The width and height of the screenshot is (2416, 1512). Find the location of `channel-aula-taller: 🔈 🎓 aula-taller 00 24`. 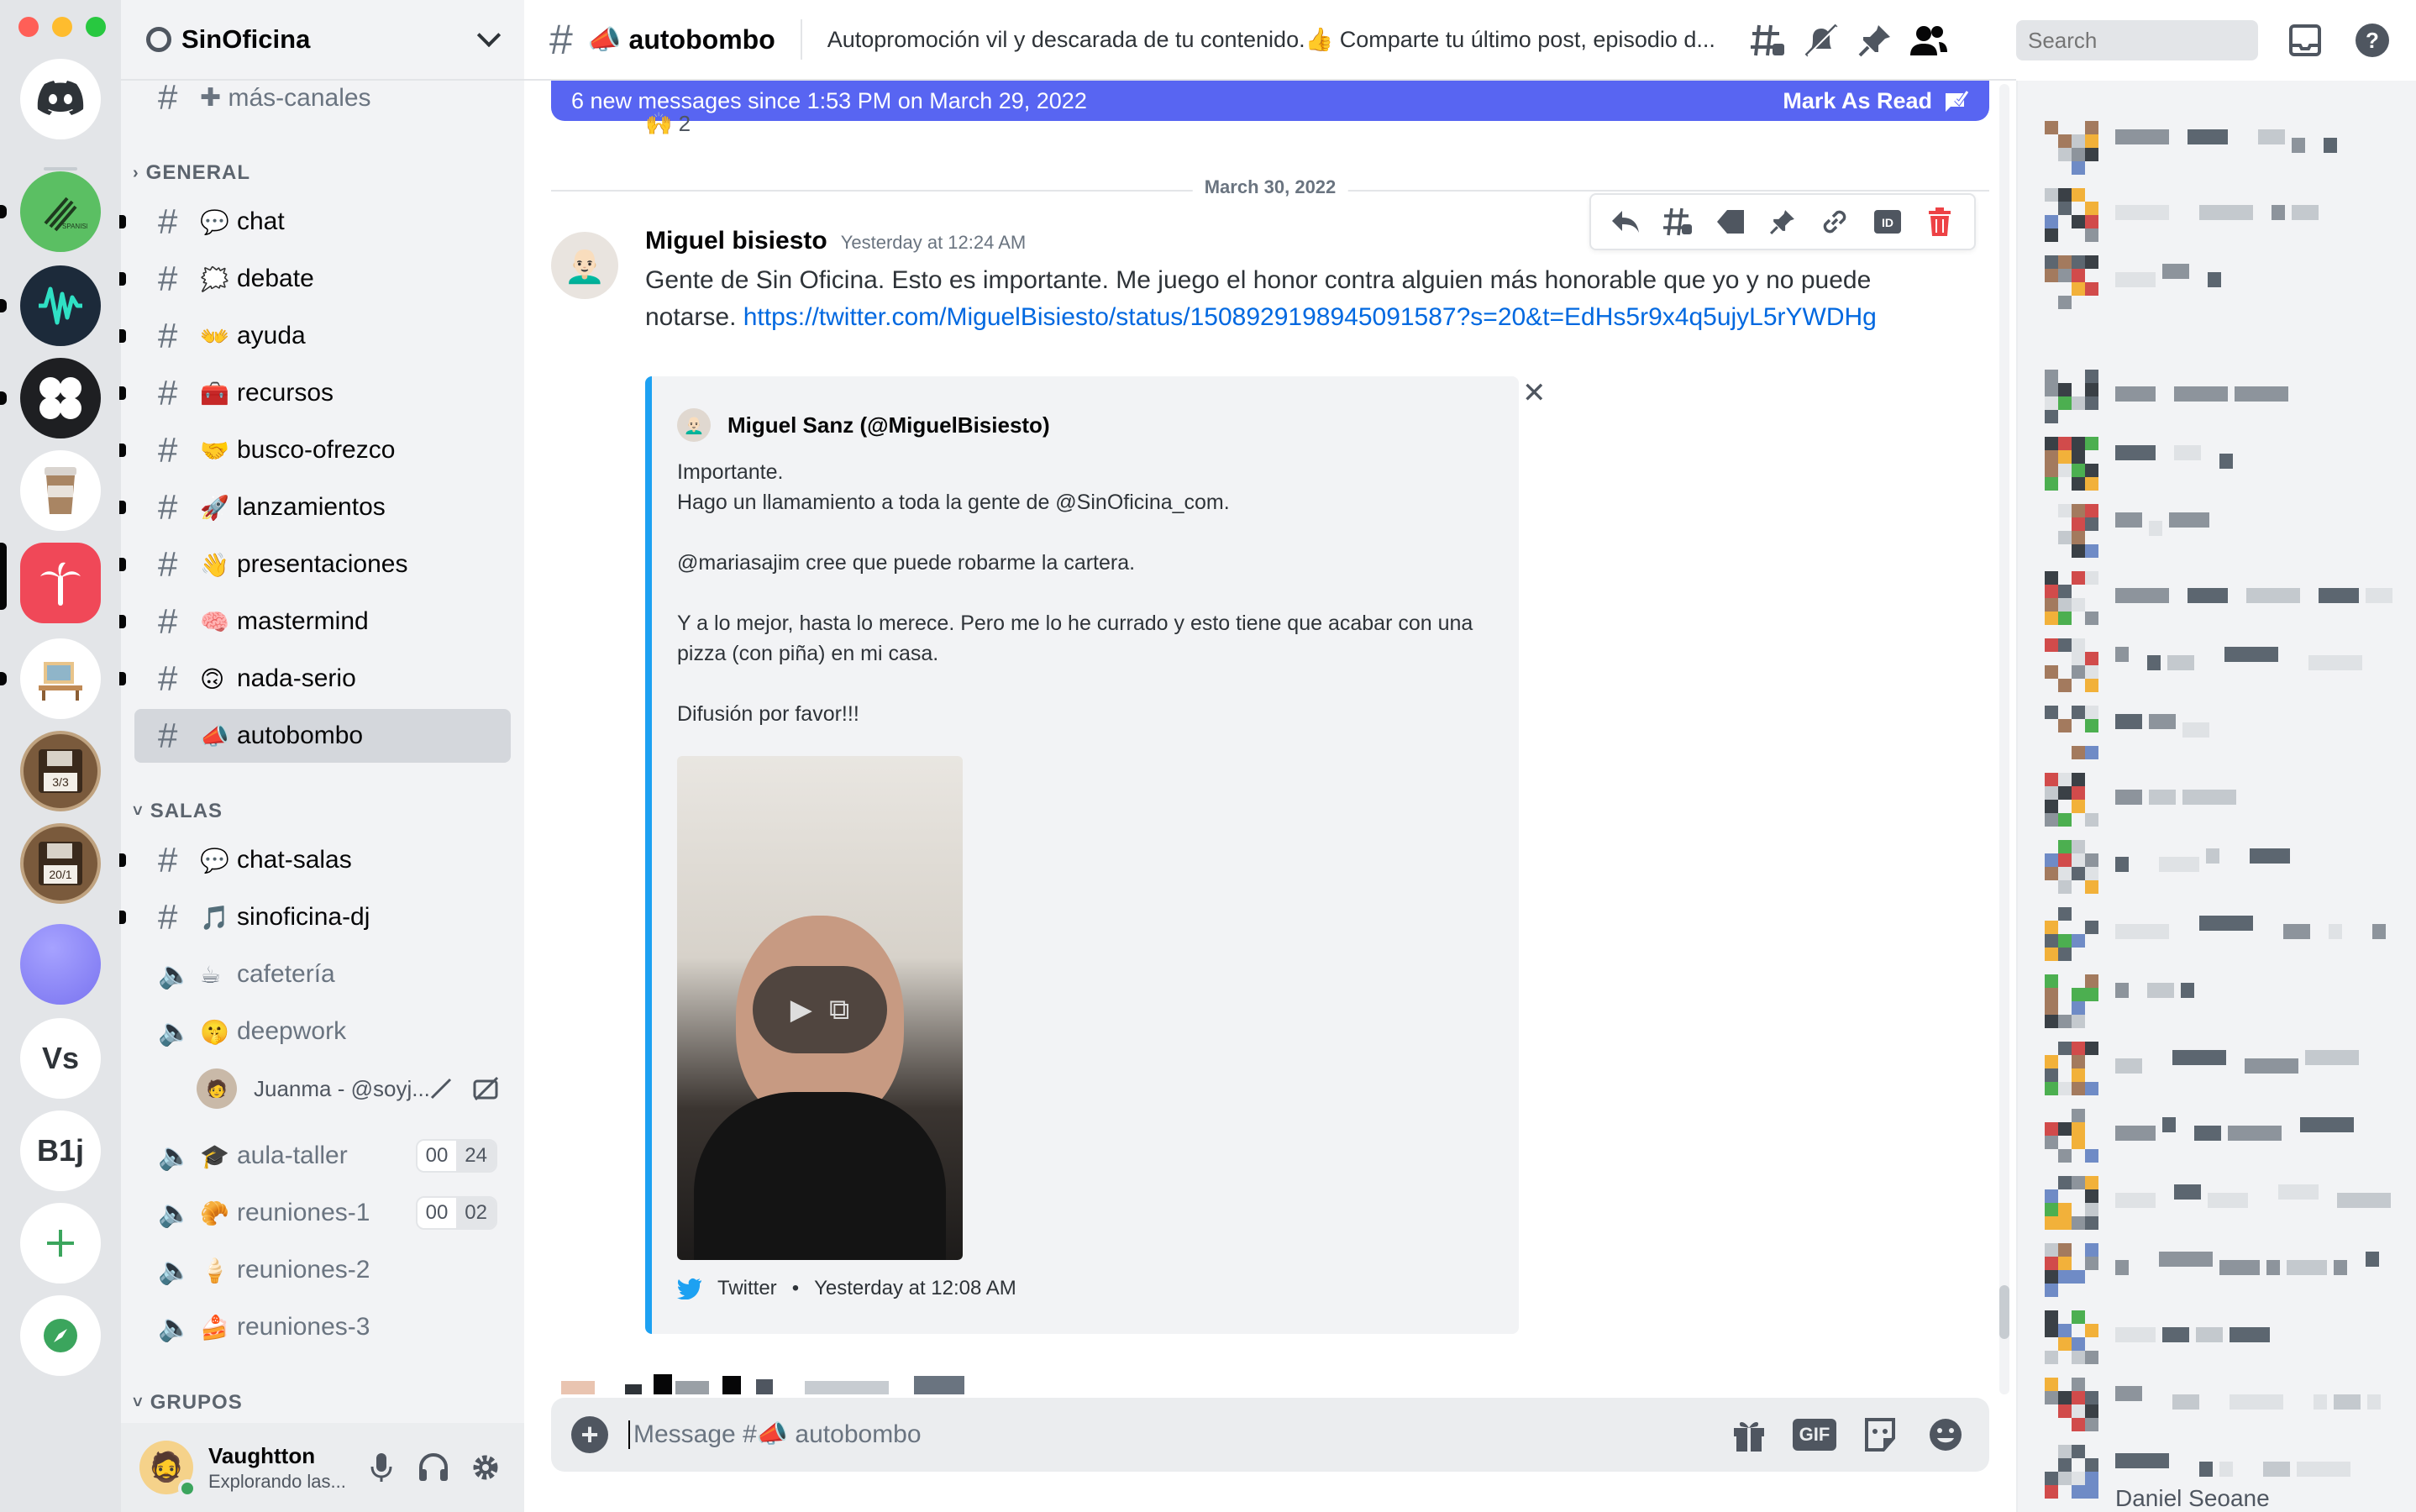

channel-aula-taller: 🔈 🎓 aula-taller 00 24 is located at coordinates (322, 1156).